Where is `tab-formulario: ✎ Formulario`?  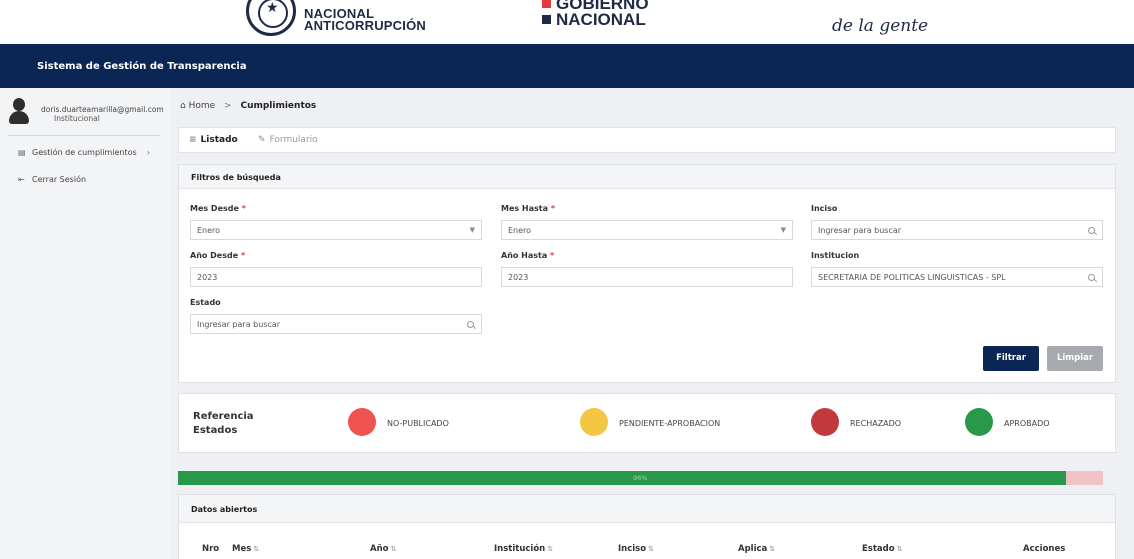
tab-formulario: ✎ Formulario is located at coordinates (288, 140).